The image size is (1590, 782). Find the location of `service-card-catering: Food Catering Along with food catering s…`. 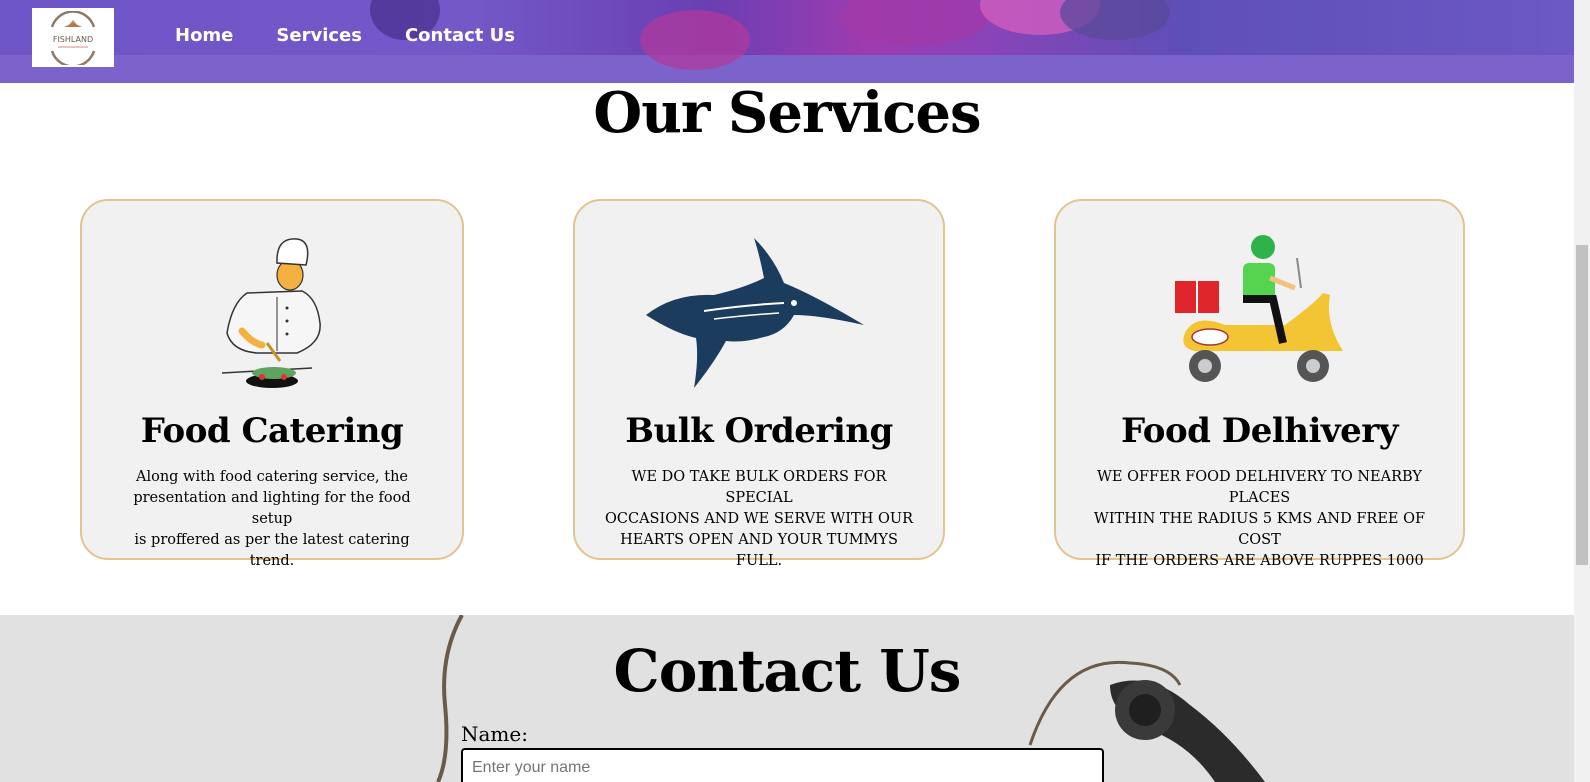

service-card-catering: Food Catering Along with food catering s… is located at coordinates (272, 384).